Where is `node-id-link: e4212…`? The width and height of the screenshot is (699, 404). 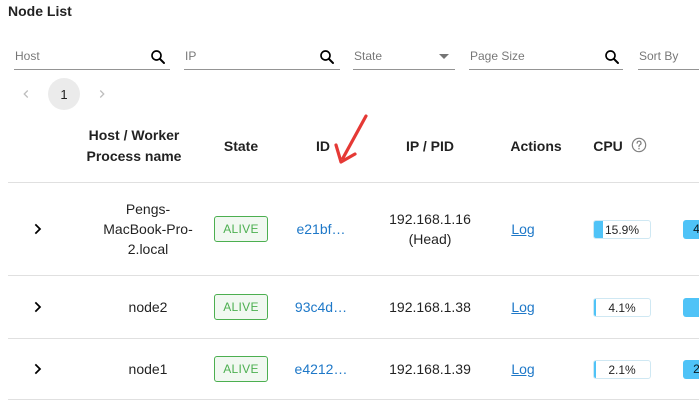 node-id-link: e4212… is located at coordinates (321, 369).